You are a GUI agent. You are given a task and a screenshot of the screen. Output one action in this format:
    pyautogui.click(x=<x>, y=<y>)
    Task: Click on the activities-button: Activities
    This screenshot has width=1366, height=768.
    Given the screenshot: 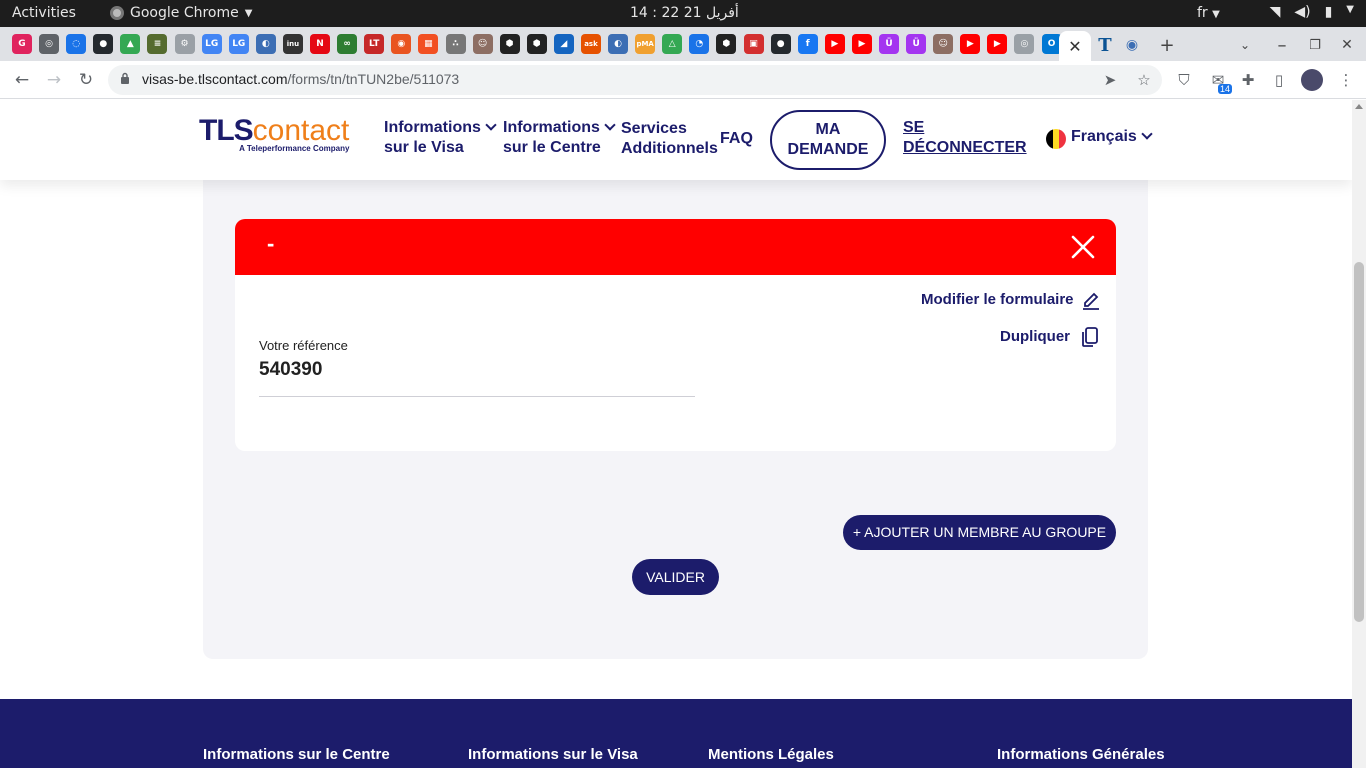 What is the action you would take?
    pyautogui.click(x=44, y=13)
    